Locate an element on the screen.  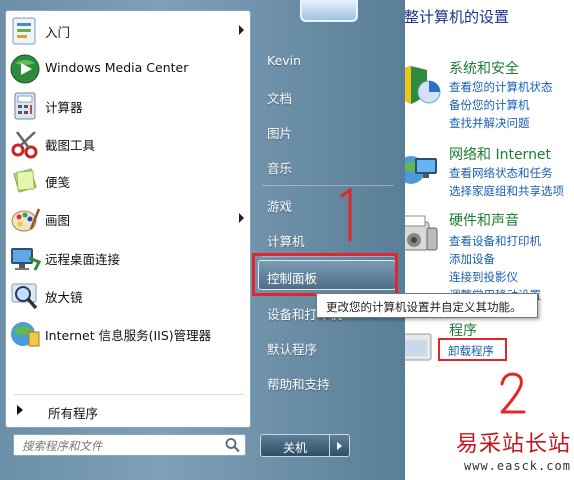
right-item-music: 音乐 is located at coordinates (328, 166).